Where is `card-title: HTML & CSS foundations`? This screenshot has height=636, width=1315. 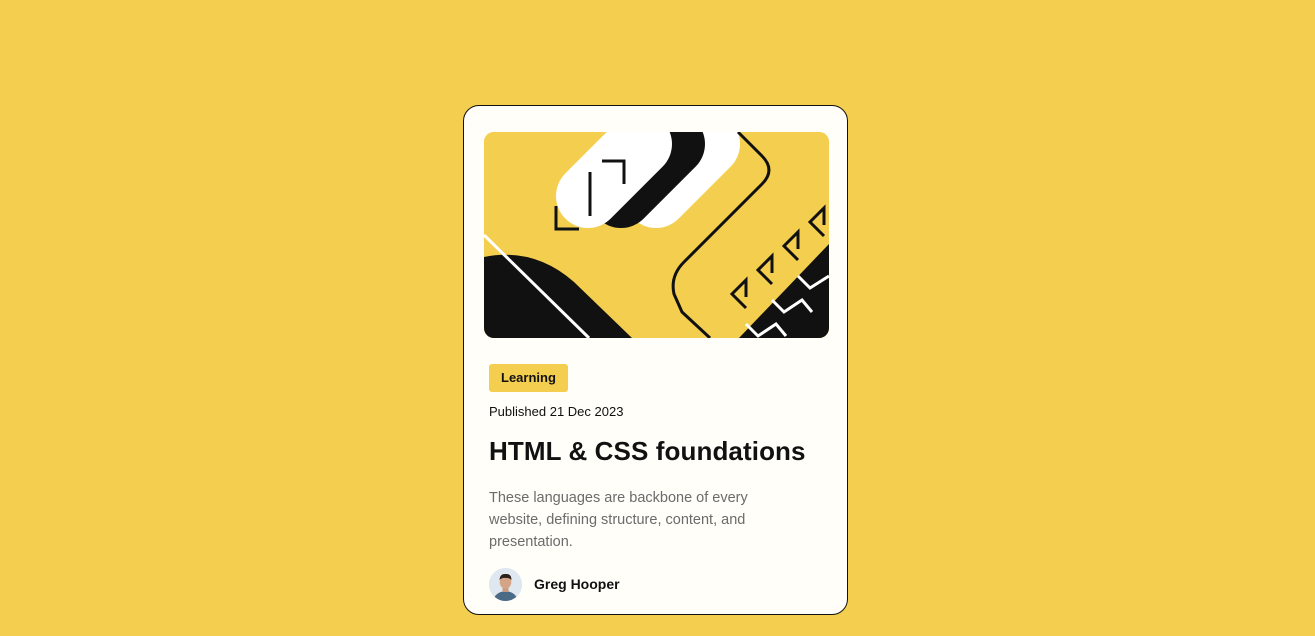
card-title: HTML & CSS foundations is located at coordinates (647, 451).